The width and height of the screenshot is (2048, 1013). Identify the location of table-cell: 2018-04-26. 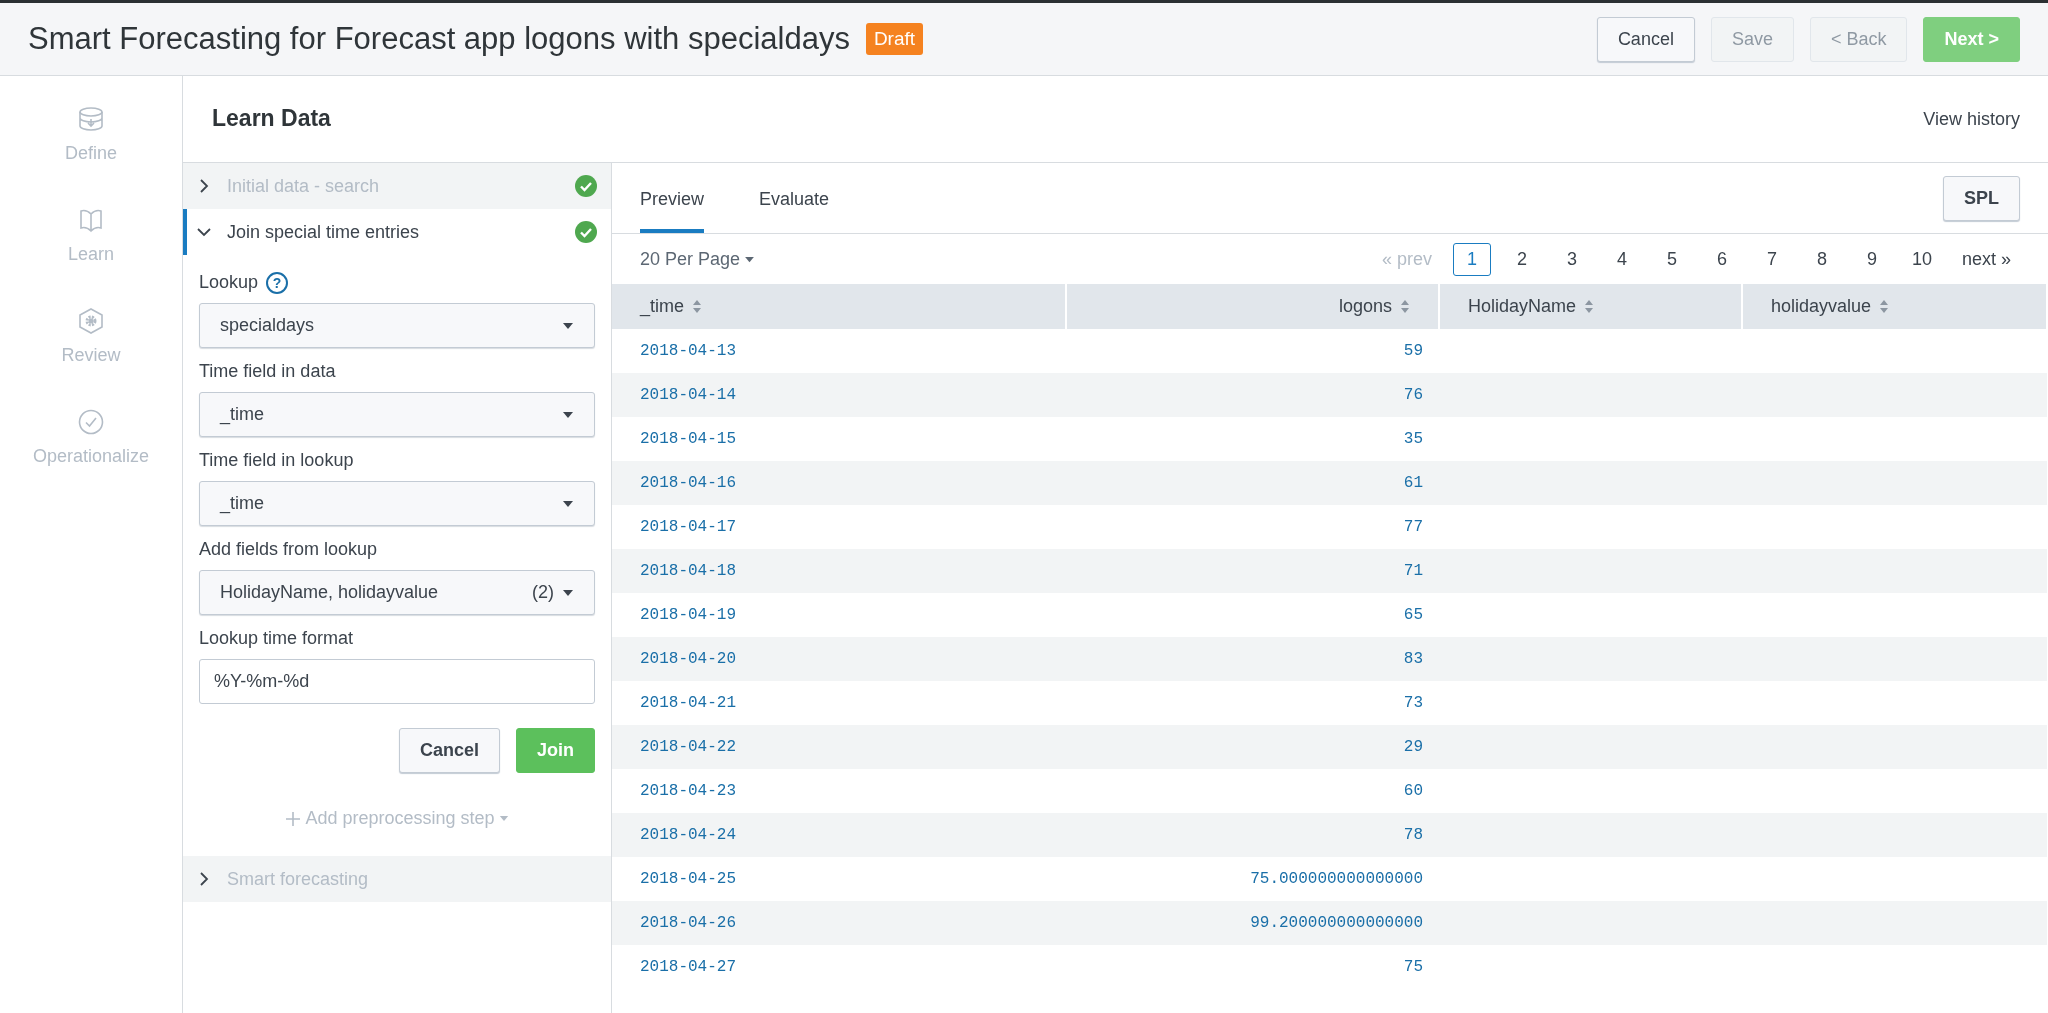
(839, 923).